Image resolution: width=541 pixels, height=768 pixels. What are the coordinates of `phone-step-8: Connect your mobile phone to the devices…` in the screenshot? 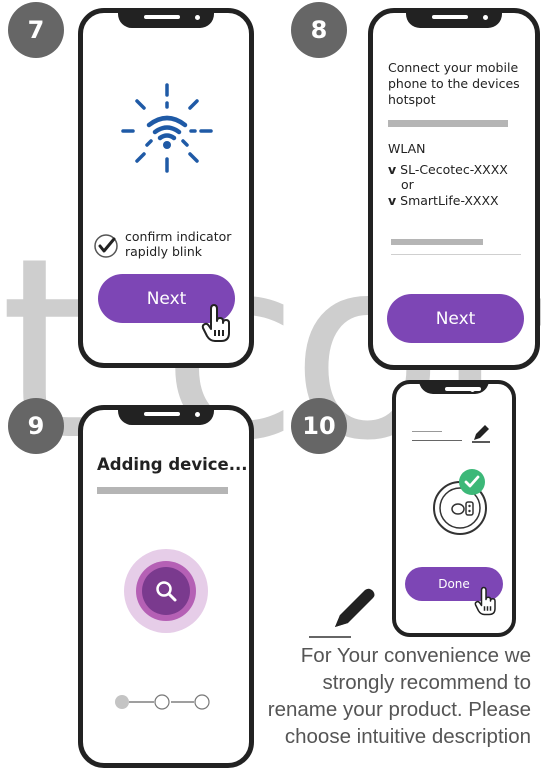 It's located at (454, 189).